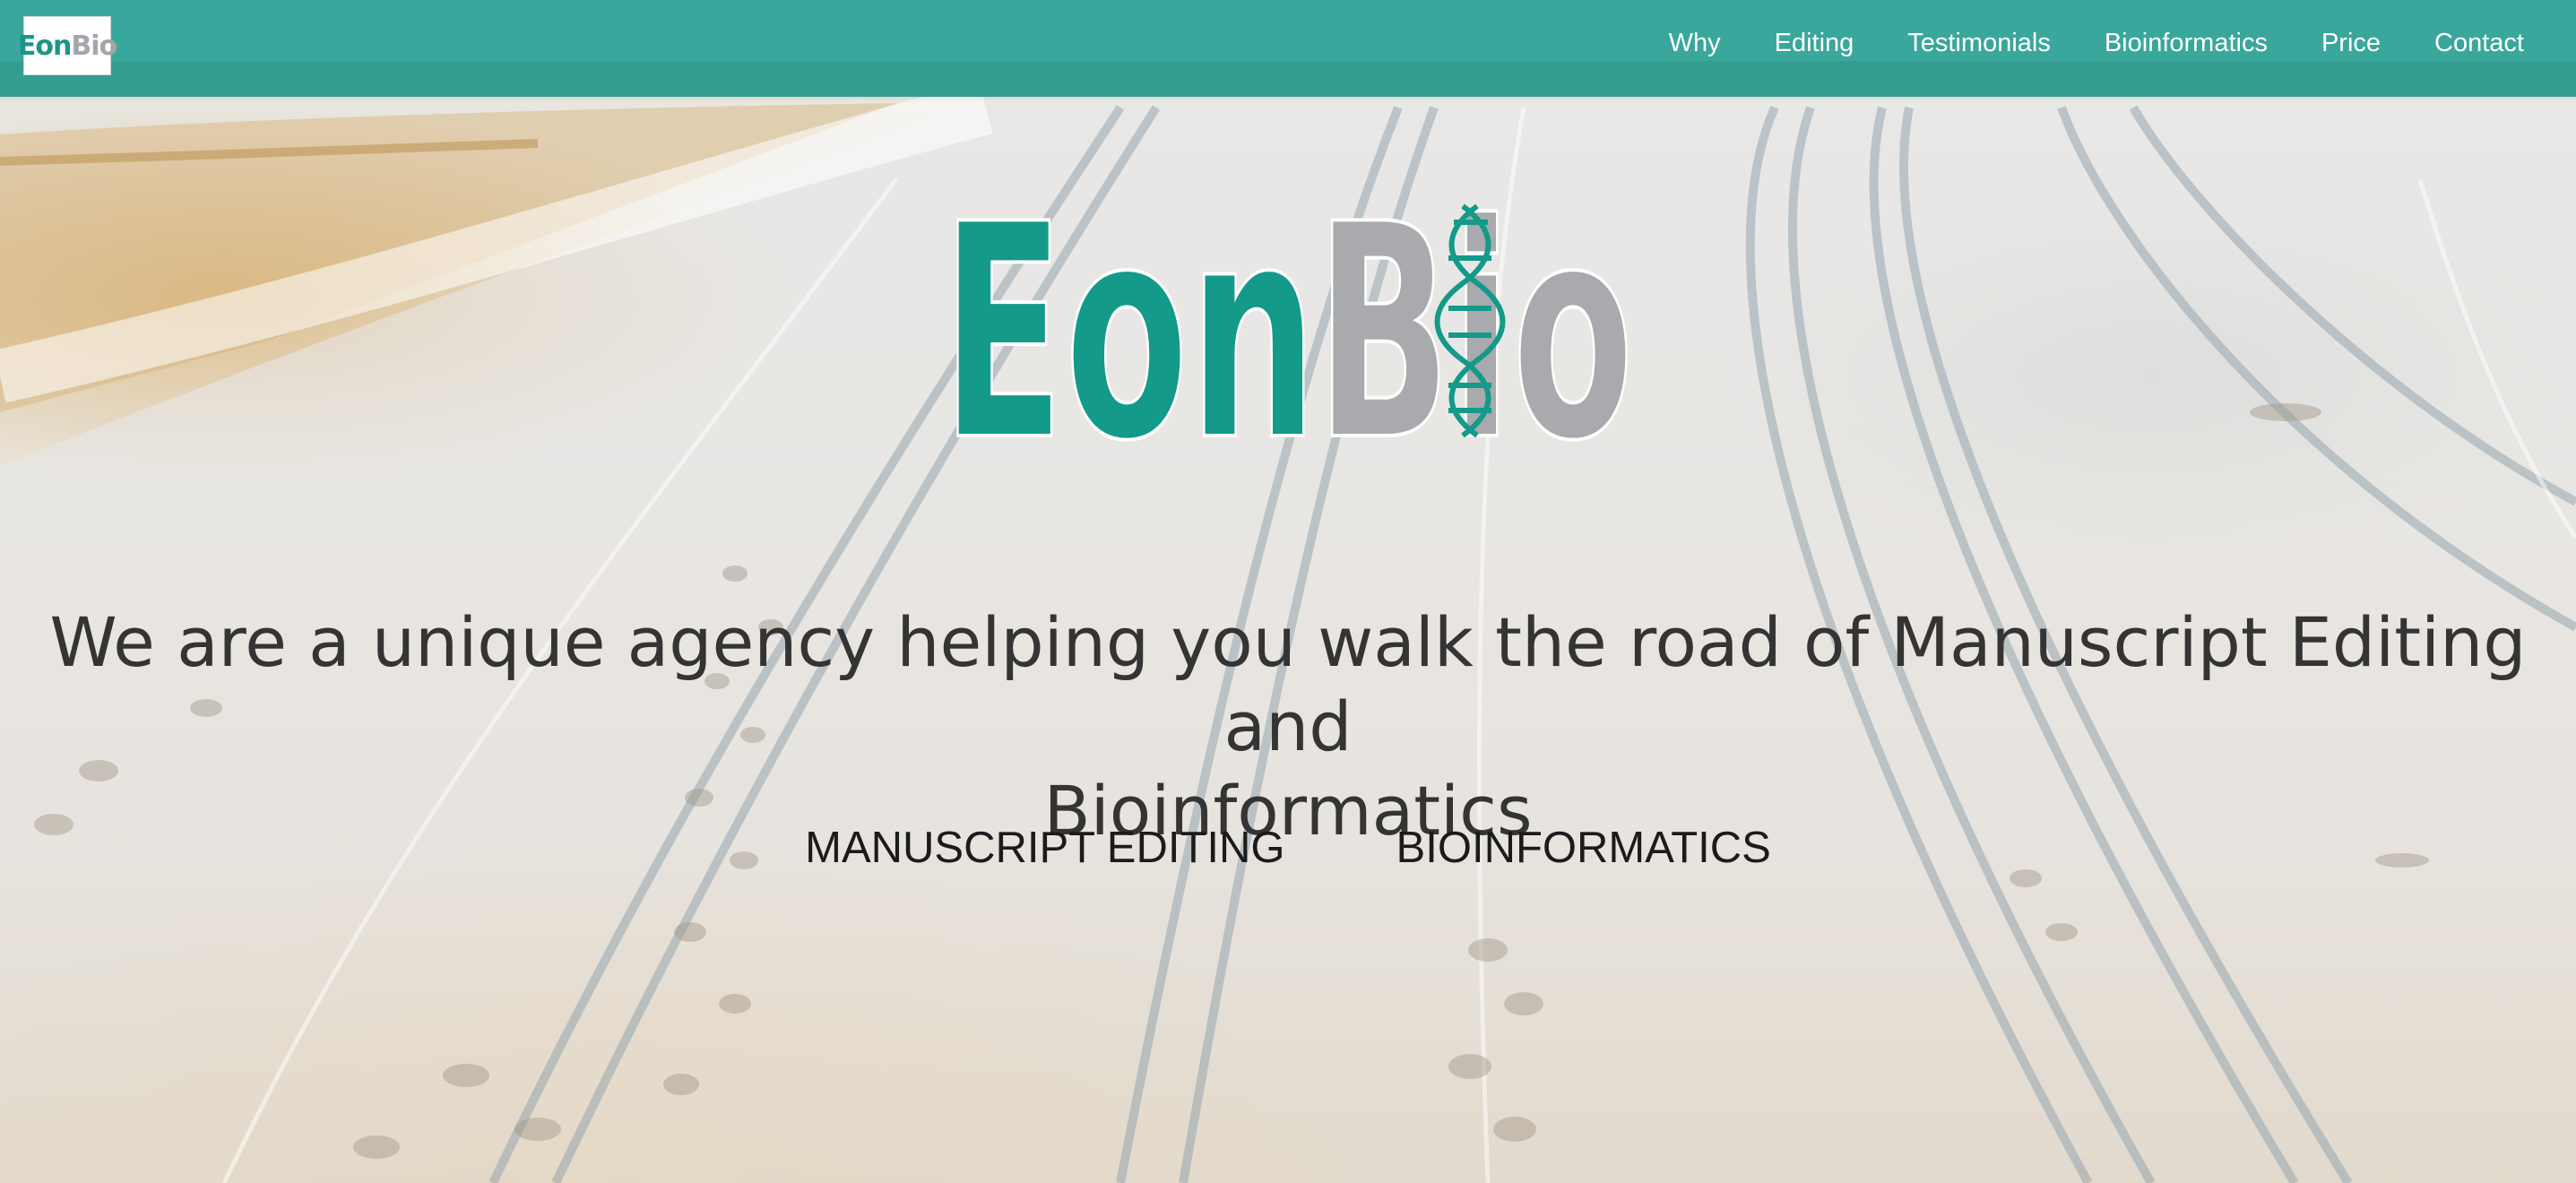  Describe the element at coordinates (1695, 44) in the screenshot. I see `nav-link-why: Why` at that location.